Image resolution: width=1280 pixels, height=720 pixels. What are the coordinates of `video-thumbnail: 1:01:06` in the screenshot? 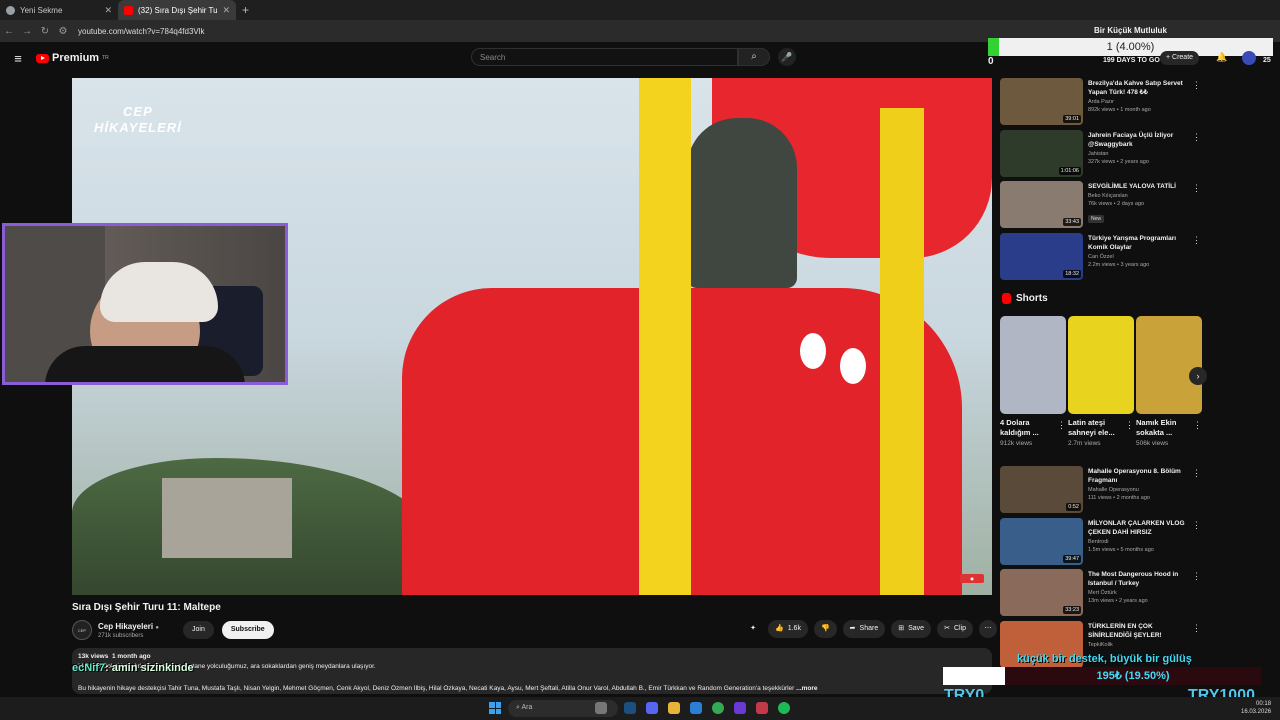 It's located at (1041, 153).